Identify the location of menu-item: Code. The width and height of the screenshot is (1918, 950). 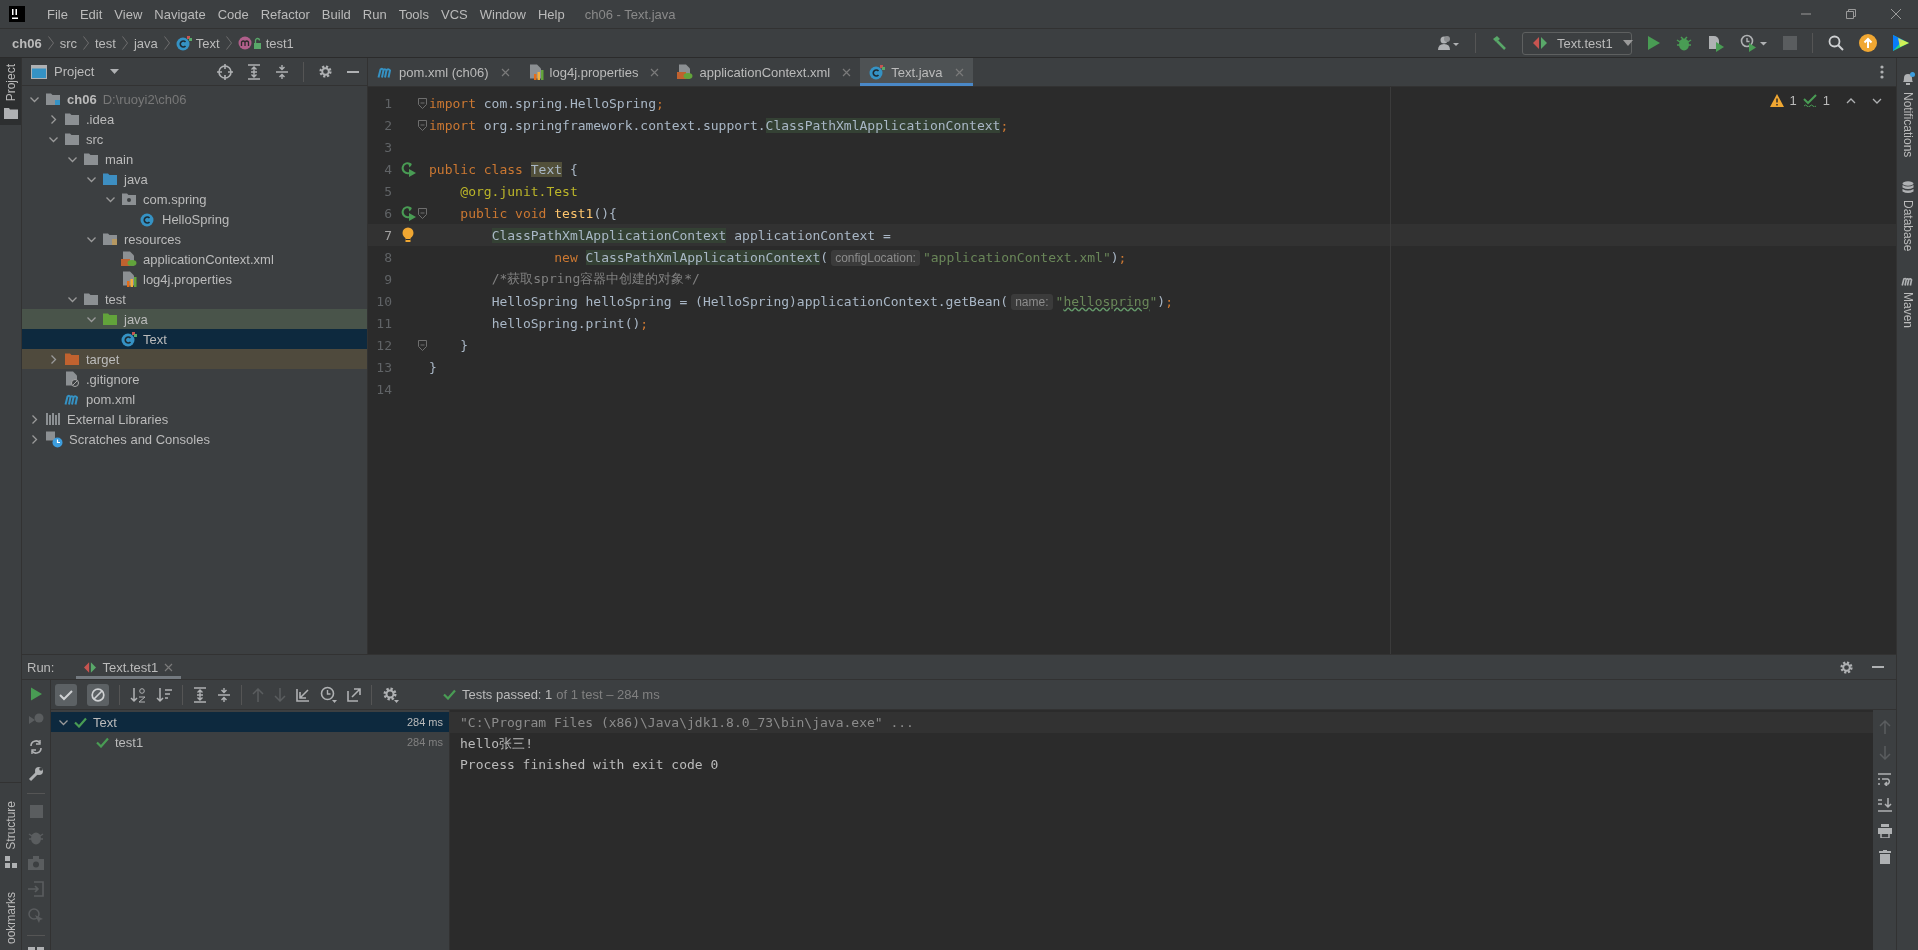
(233, 14).